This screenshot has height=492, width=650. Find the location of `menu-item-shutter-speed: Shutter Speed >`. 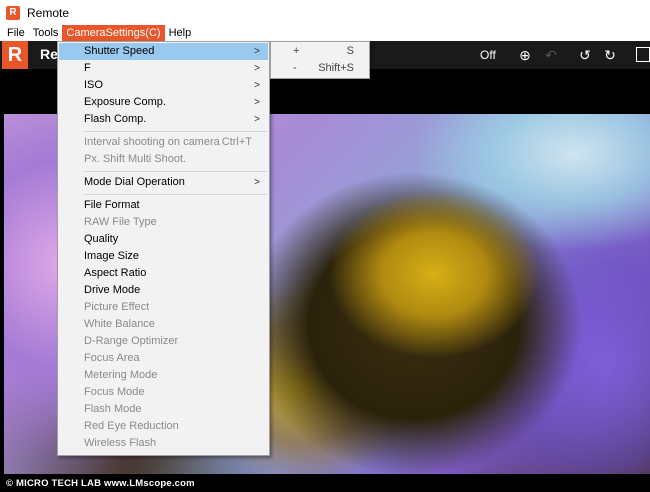

menu-item-shutter-speed: Shutter Speed > is located at coordinates (163, 51).